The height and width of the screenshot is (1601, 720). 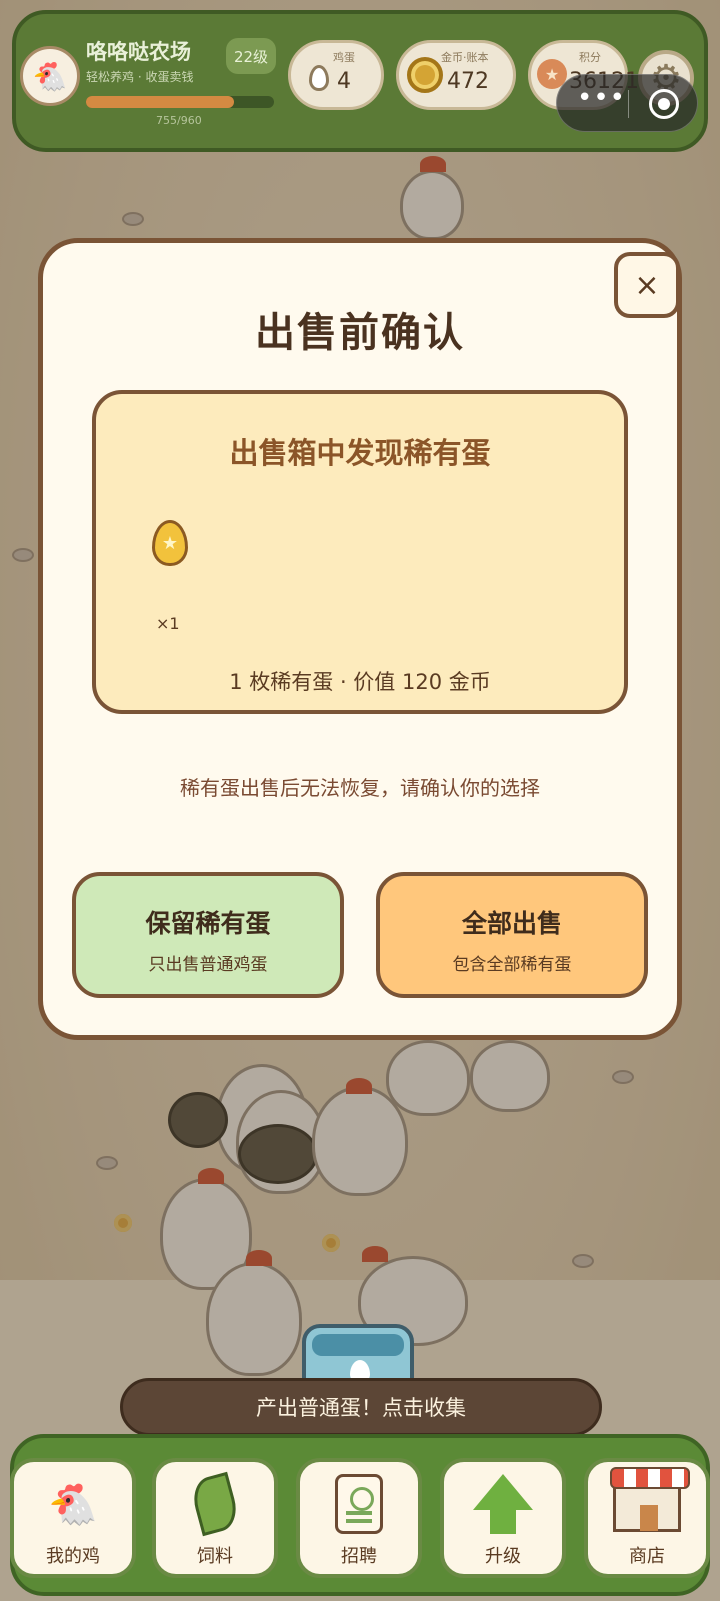 I want to click on warning-text: 稀有蛋出售后无法恢复，请确认你的选择, so click(x=360, y=788).